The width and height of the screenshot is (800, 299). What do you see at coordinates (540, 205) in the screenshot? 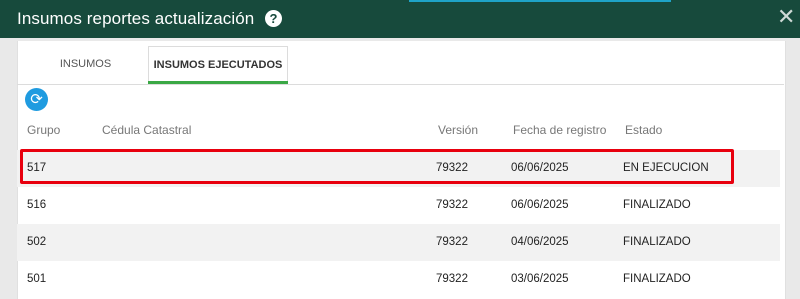
I see `cell-fecha: 06/06/2025` at bounding box center [540, 205].